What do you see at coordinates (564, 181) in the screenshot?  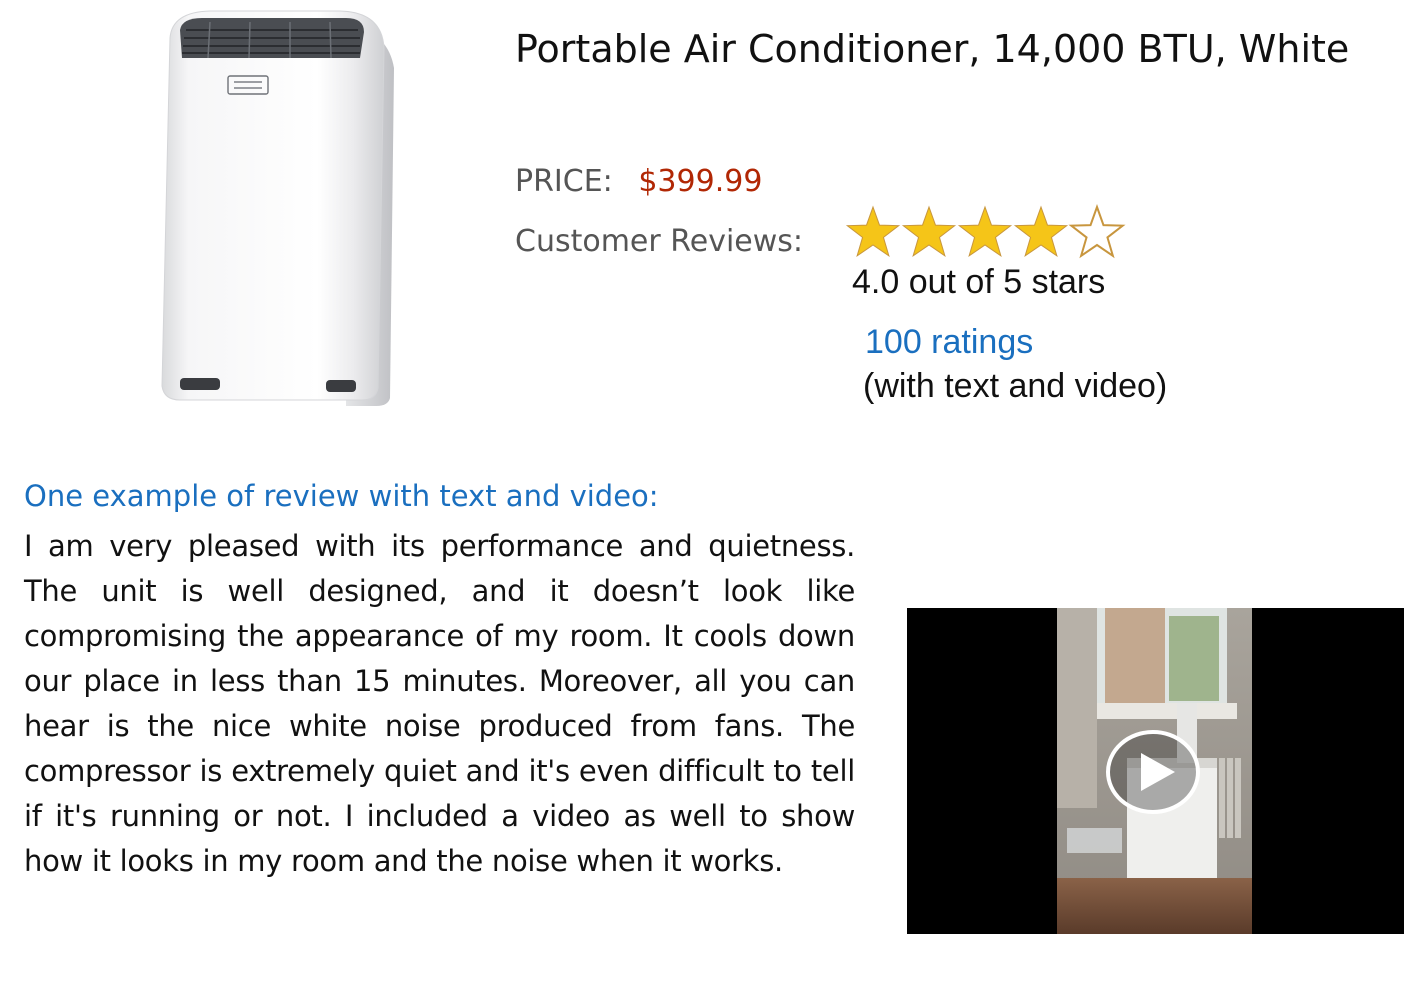 I see `price-label: PRICE:` at bounding box center [564, 181].